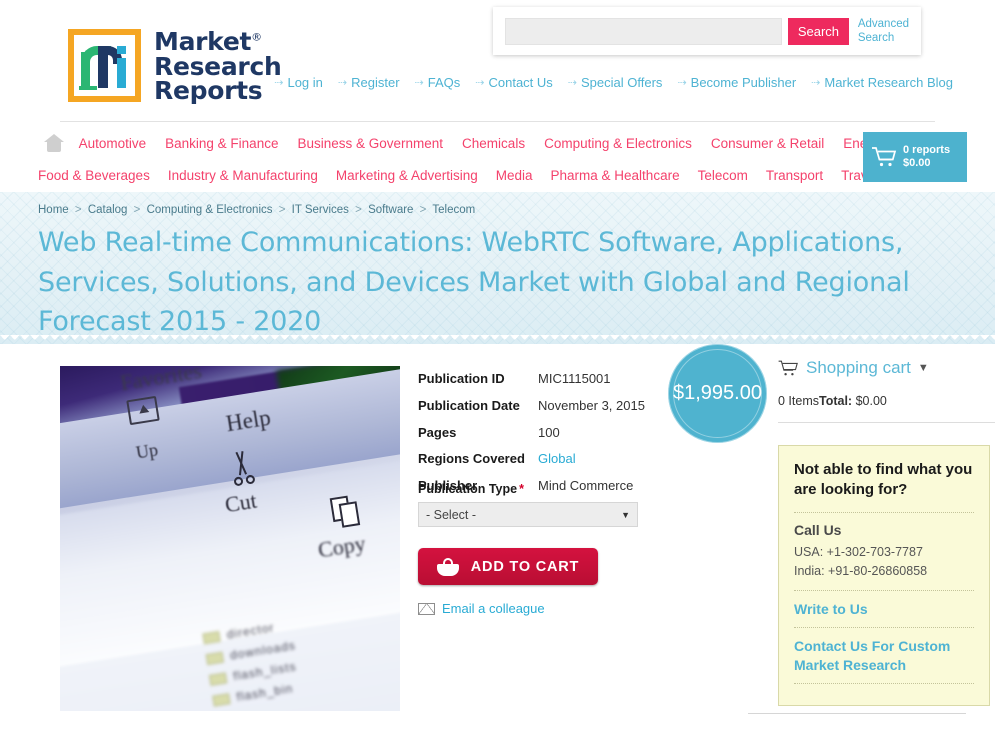 This screenshot has width=995, height=736. Describe the element at coordinates (767, 143) in the screenshot. I see `nav-item-consumer-retail: Consumer & Retail` at that location.